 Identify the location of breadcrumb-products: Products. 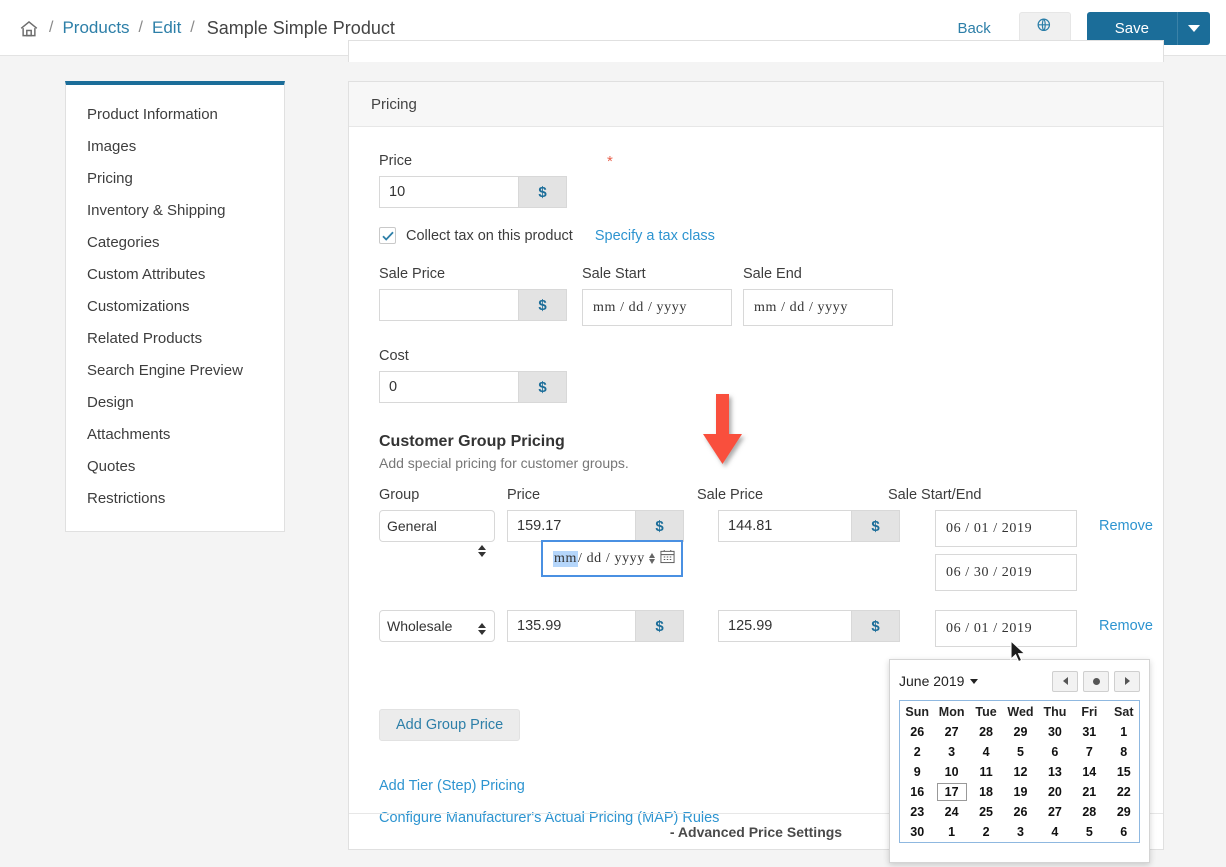
(95, 28).